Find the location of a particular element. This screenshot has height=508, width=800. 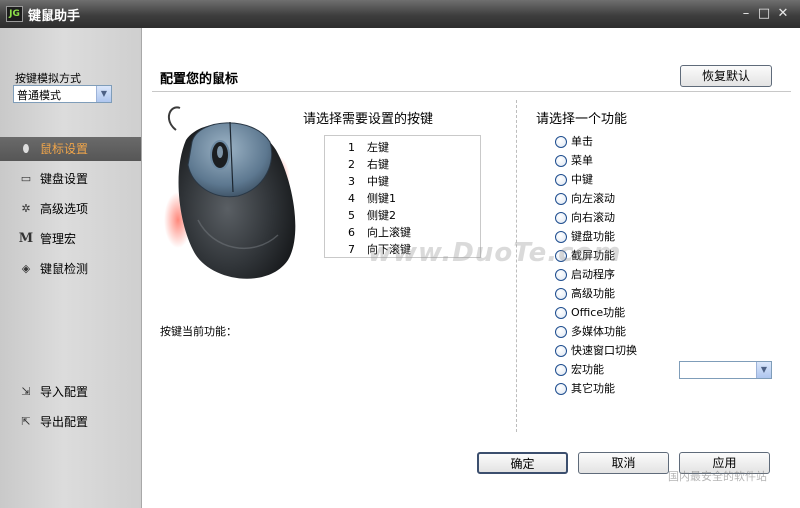

function-label: 单击 is located at coordinates (582, 141).